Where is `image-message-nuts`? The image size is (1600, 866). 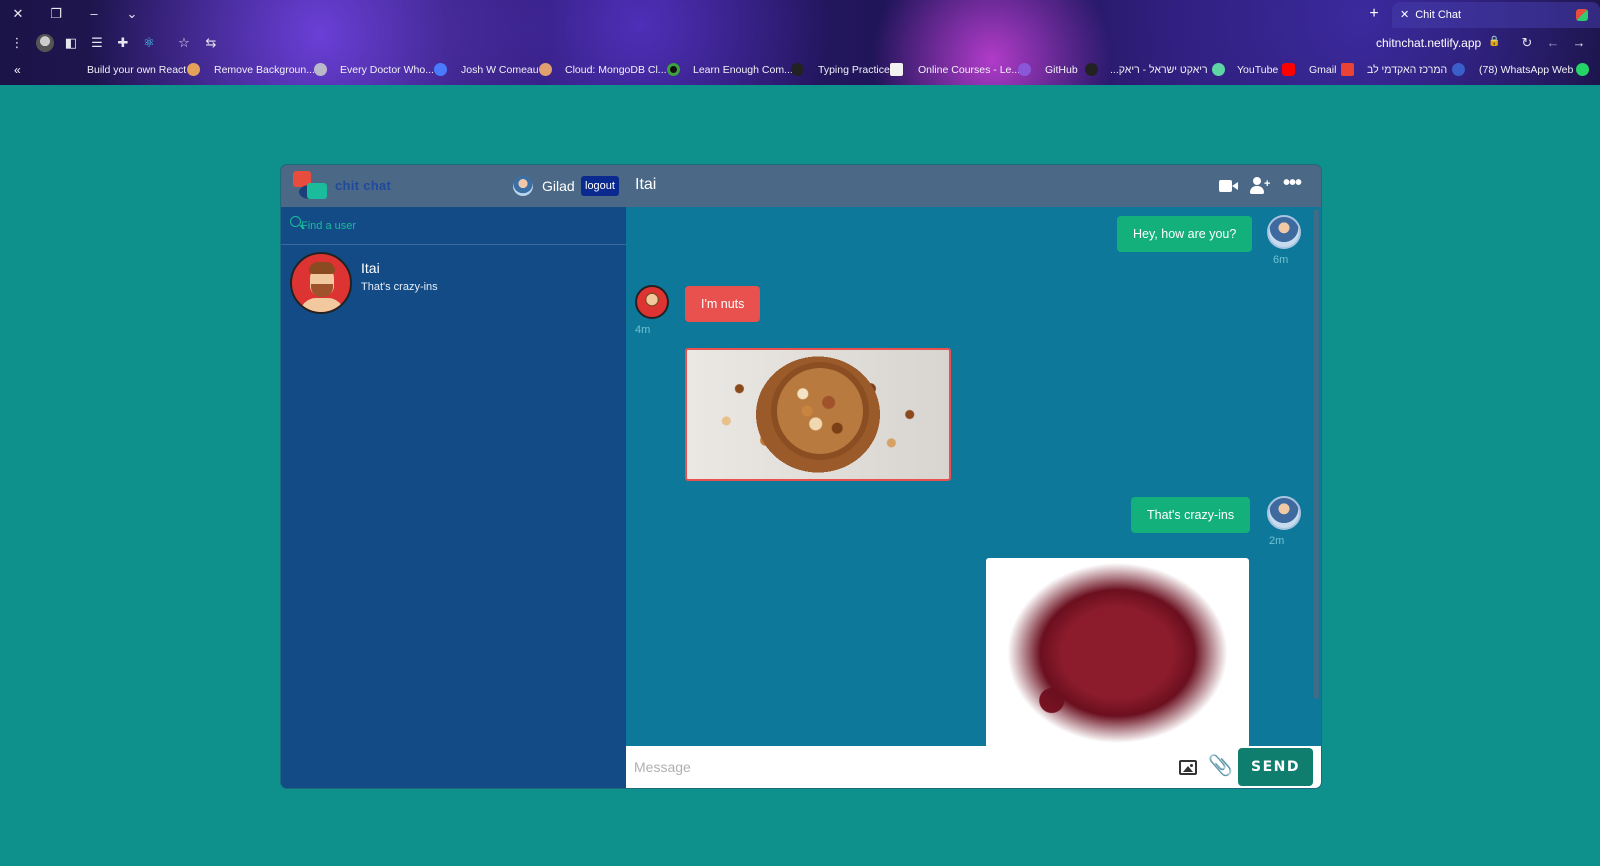 image-message-nuts is located at coordinates (818, 414).